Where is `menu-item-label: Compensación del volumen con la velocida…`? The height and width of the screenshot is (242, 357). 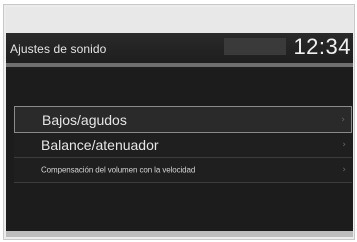
menu-item-label: Compensación del volumen con la velocida… is located at coordinates (118, 170).